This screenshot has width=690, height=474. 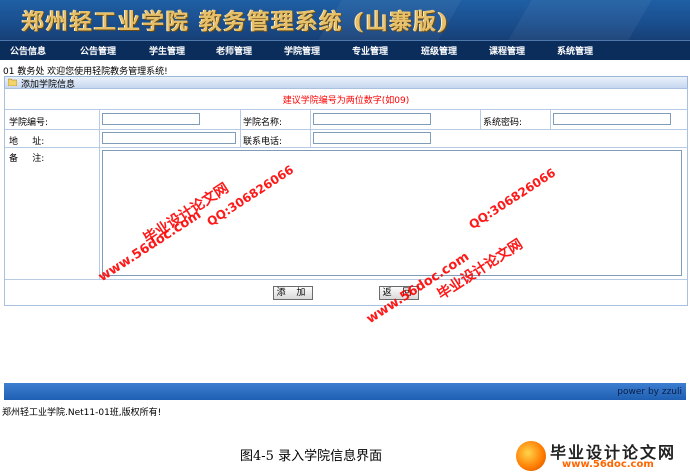 I want to click on footer-bar: power by zzuli, so click(x=345, y=391).